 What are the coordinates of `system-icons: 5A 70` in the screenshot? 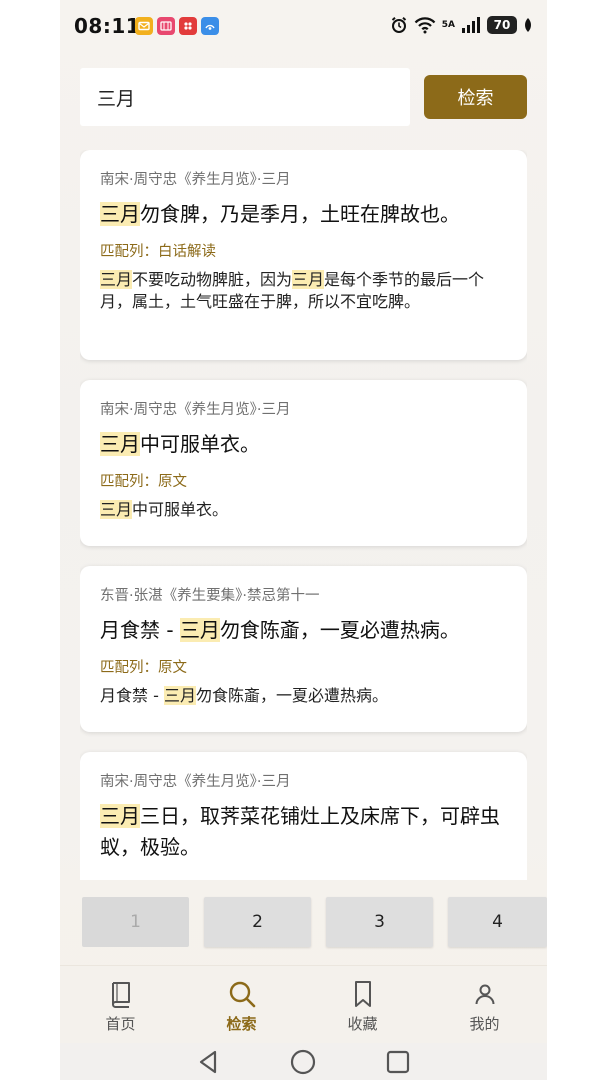 It's located at (461, 25).